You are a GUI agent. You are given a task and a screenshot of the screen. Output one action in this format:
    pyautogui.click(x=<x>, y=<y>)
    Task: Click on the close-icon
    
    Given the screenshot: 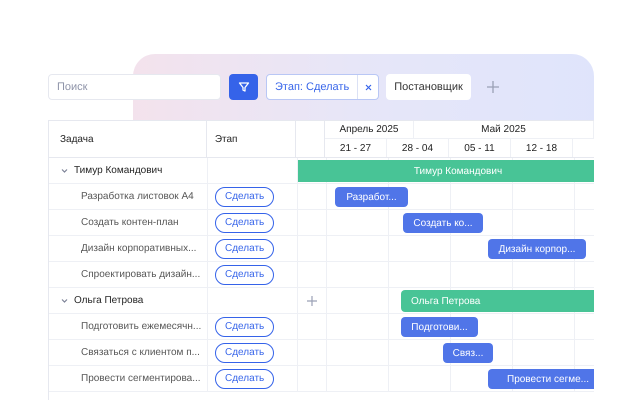 What is the action you would take?
    pyautogui.click(x=368, y=87)
    